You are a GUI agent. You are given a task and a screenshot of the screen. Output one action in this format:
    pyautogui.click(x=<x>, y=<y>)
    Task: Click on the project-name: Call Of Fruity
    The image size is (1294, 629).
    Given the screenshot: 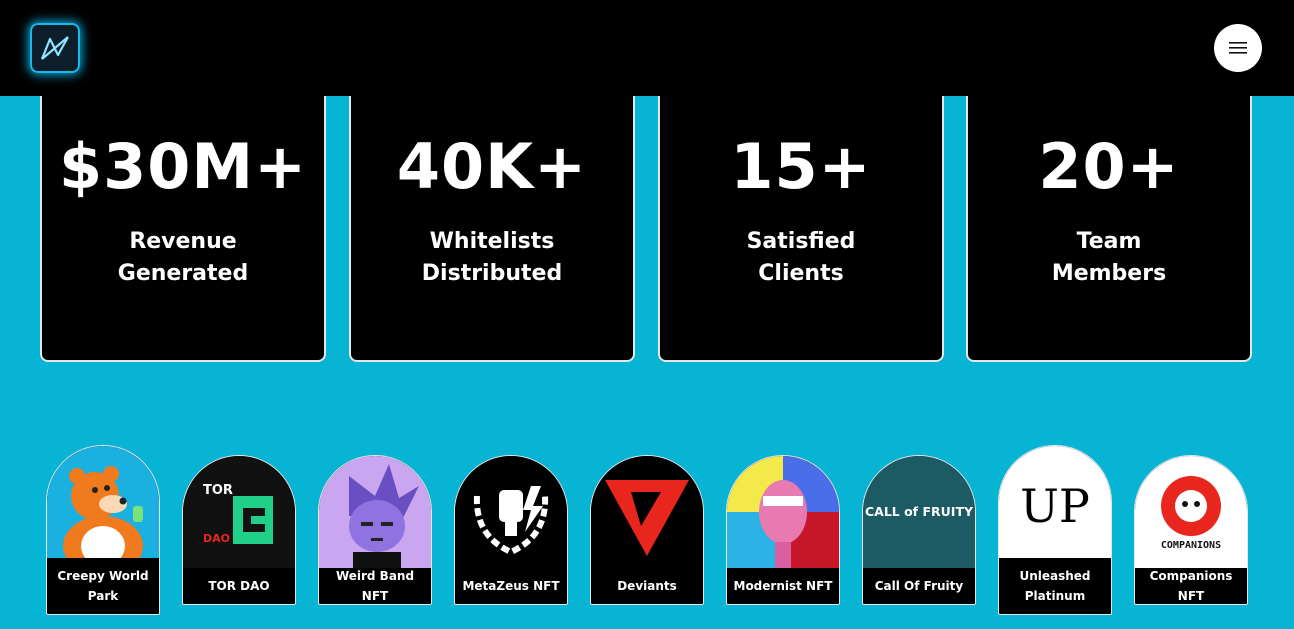 What is the action you would take?
    pyautogui.click(x=919, y=586)
    